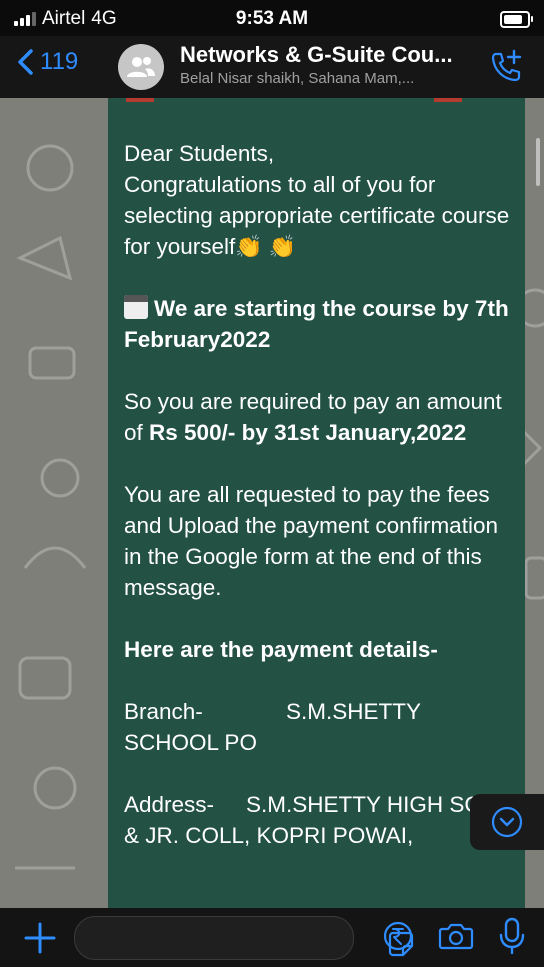 Image resolution: width=544 pixels, height=967 pixels. Describe the element at coordinates (516, 19) in the screenshot. I see `battery-icon` at that location.